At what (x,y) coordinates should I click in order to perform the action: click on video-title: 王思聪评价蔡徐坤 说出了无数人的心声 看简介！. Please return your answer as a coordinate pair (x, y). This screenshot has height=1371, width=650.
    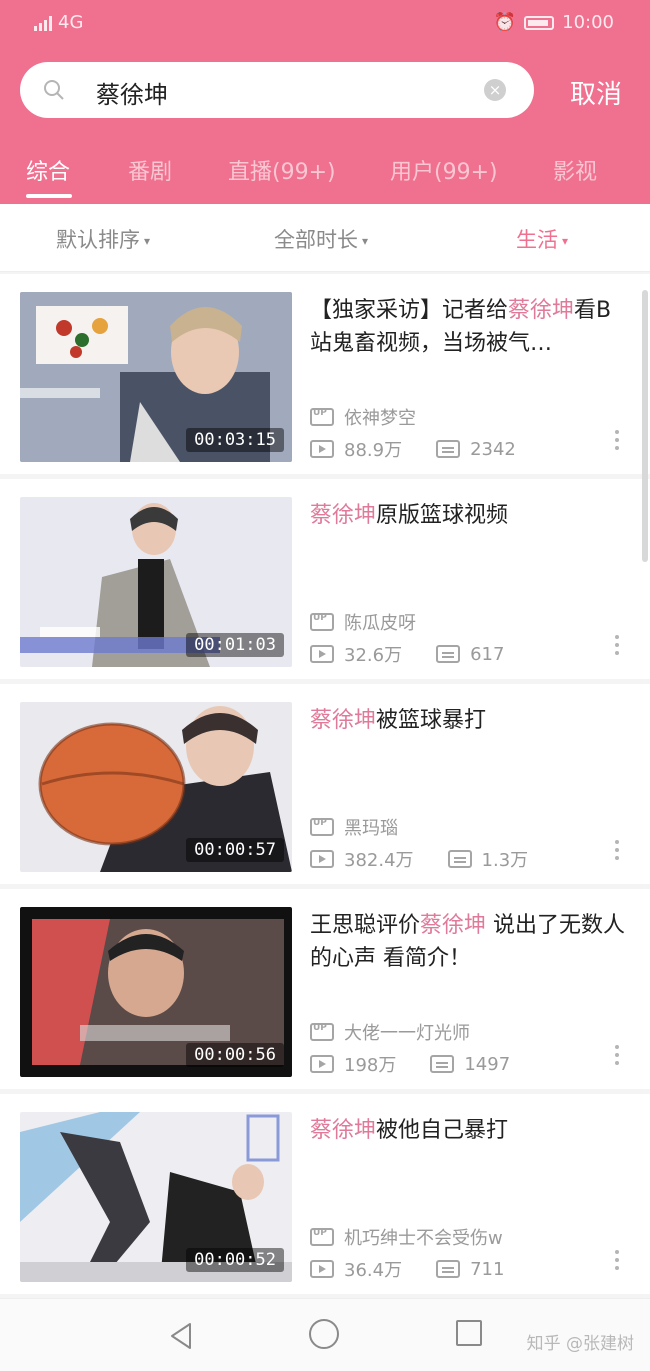
    Looking at the image, I should click on (469, 942).